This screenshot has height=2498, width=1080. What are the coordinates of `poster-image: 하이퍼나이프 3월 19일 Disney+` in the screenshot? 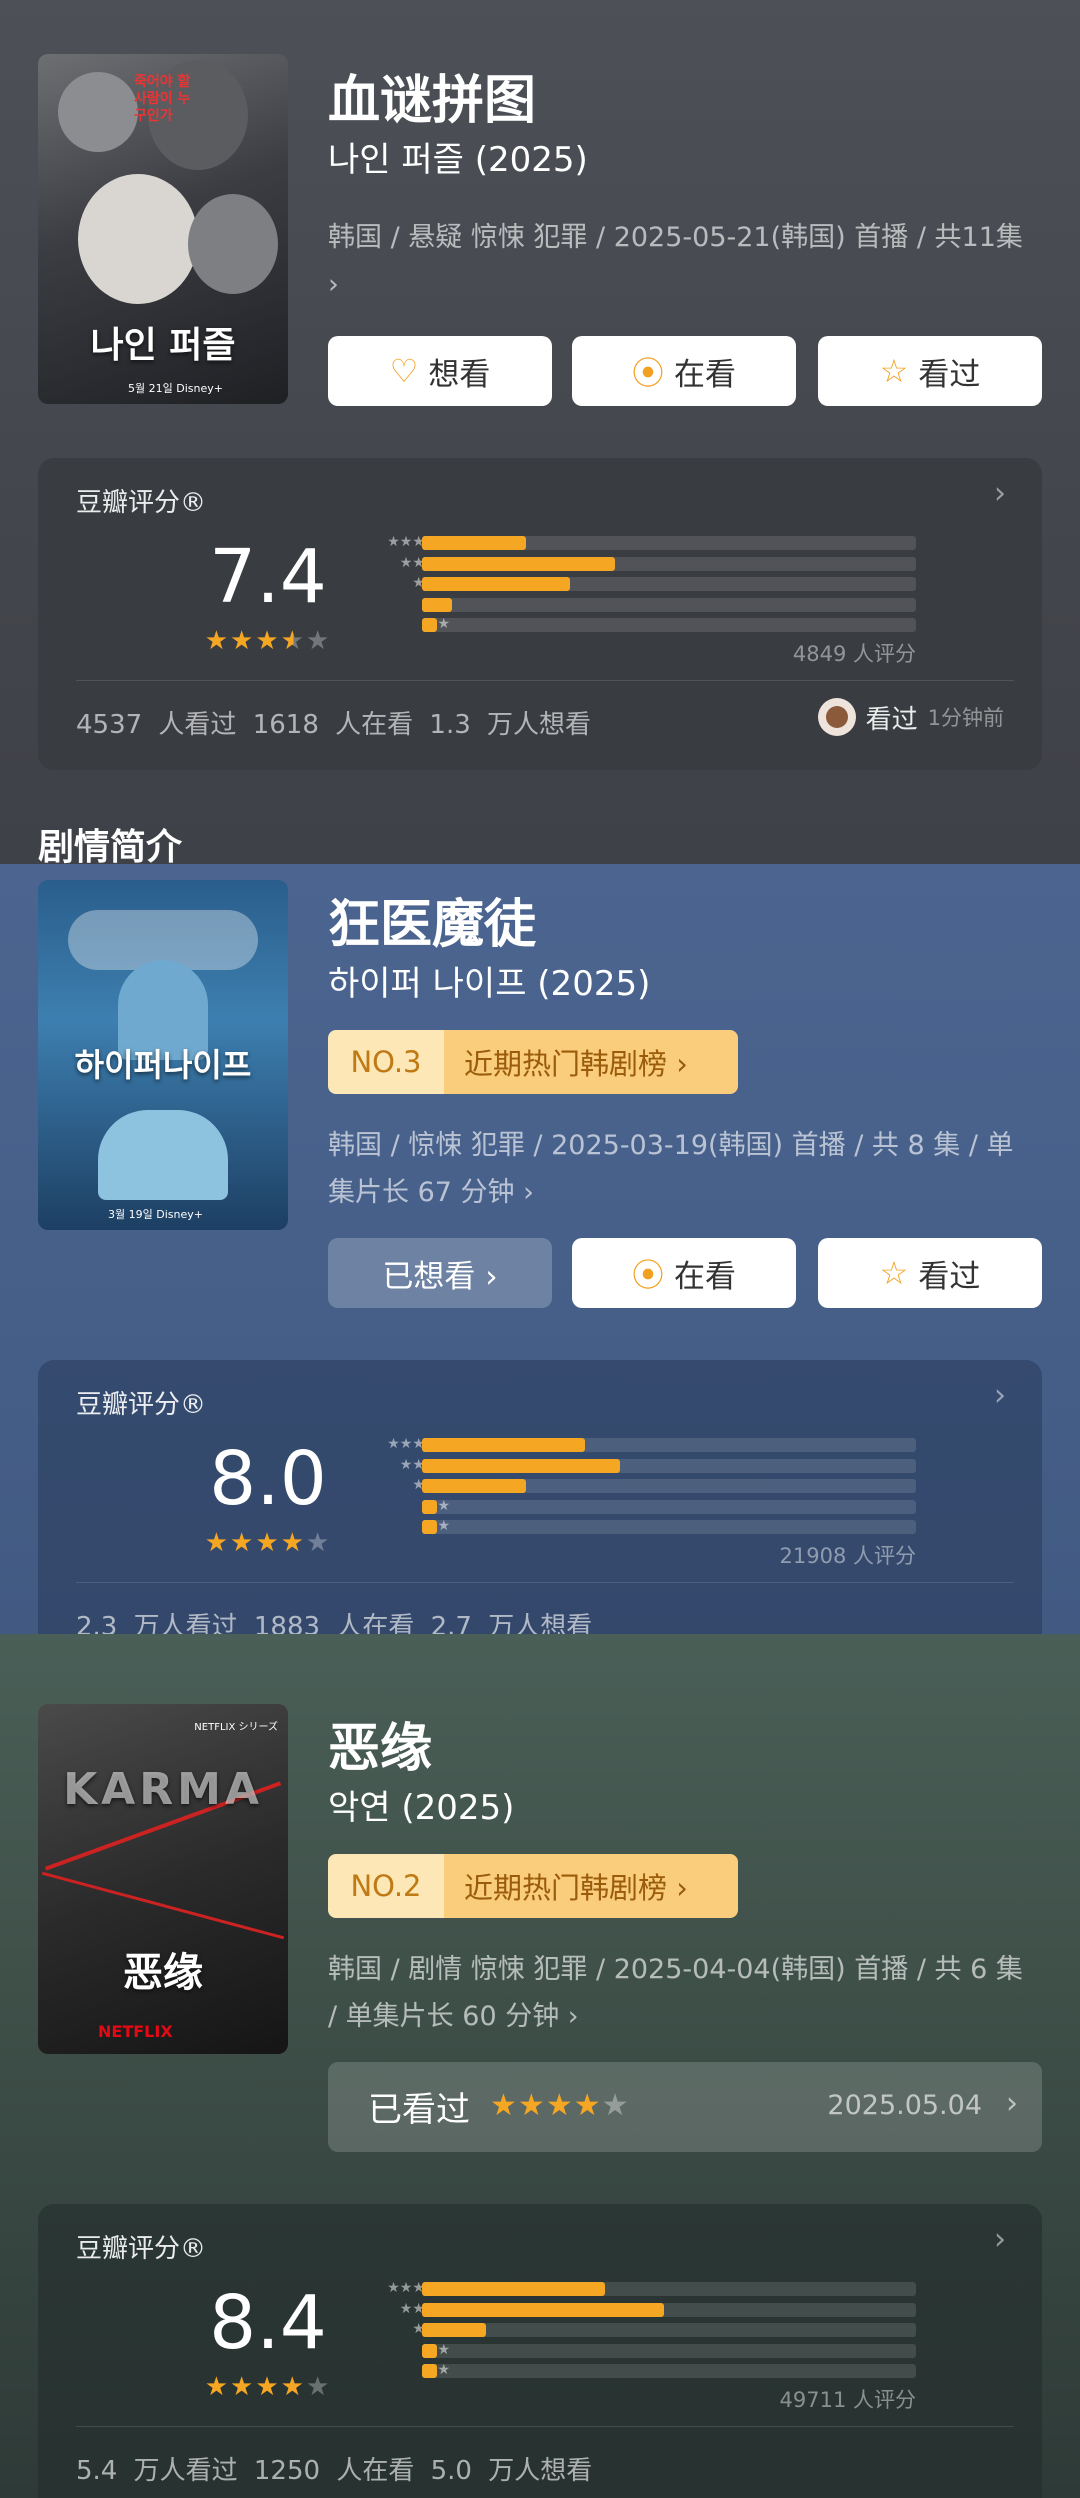 It's located at (163, 1055).